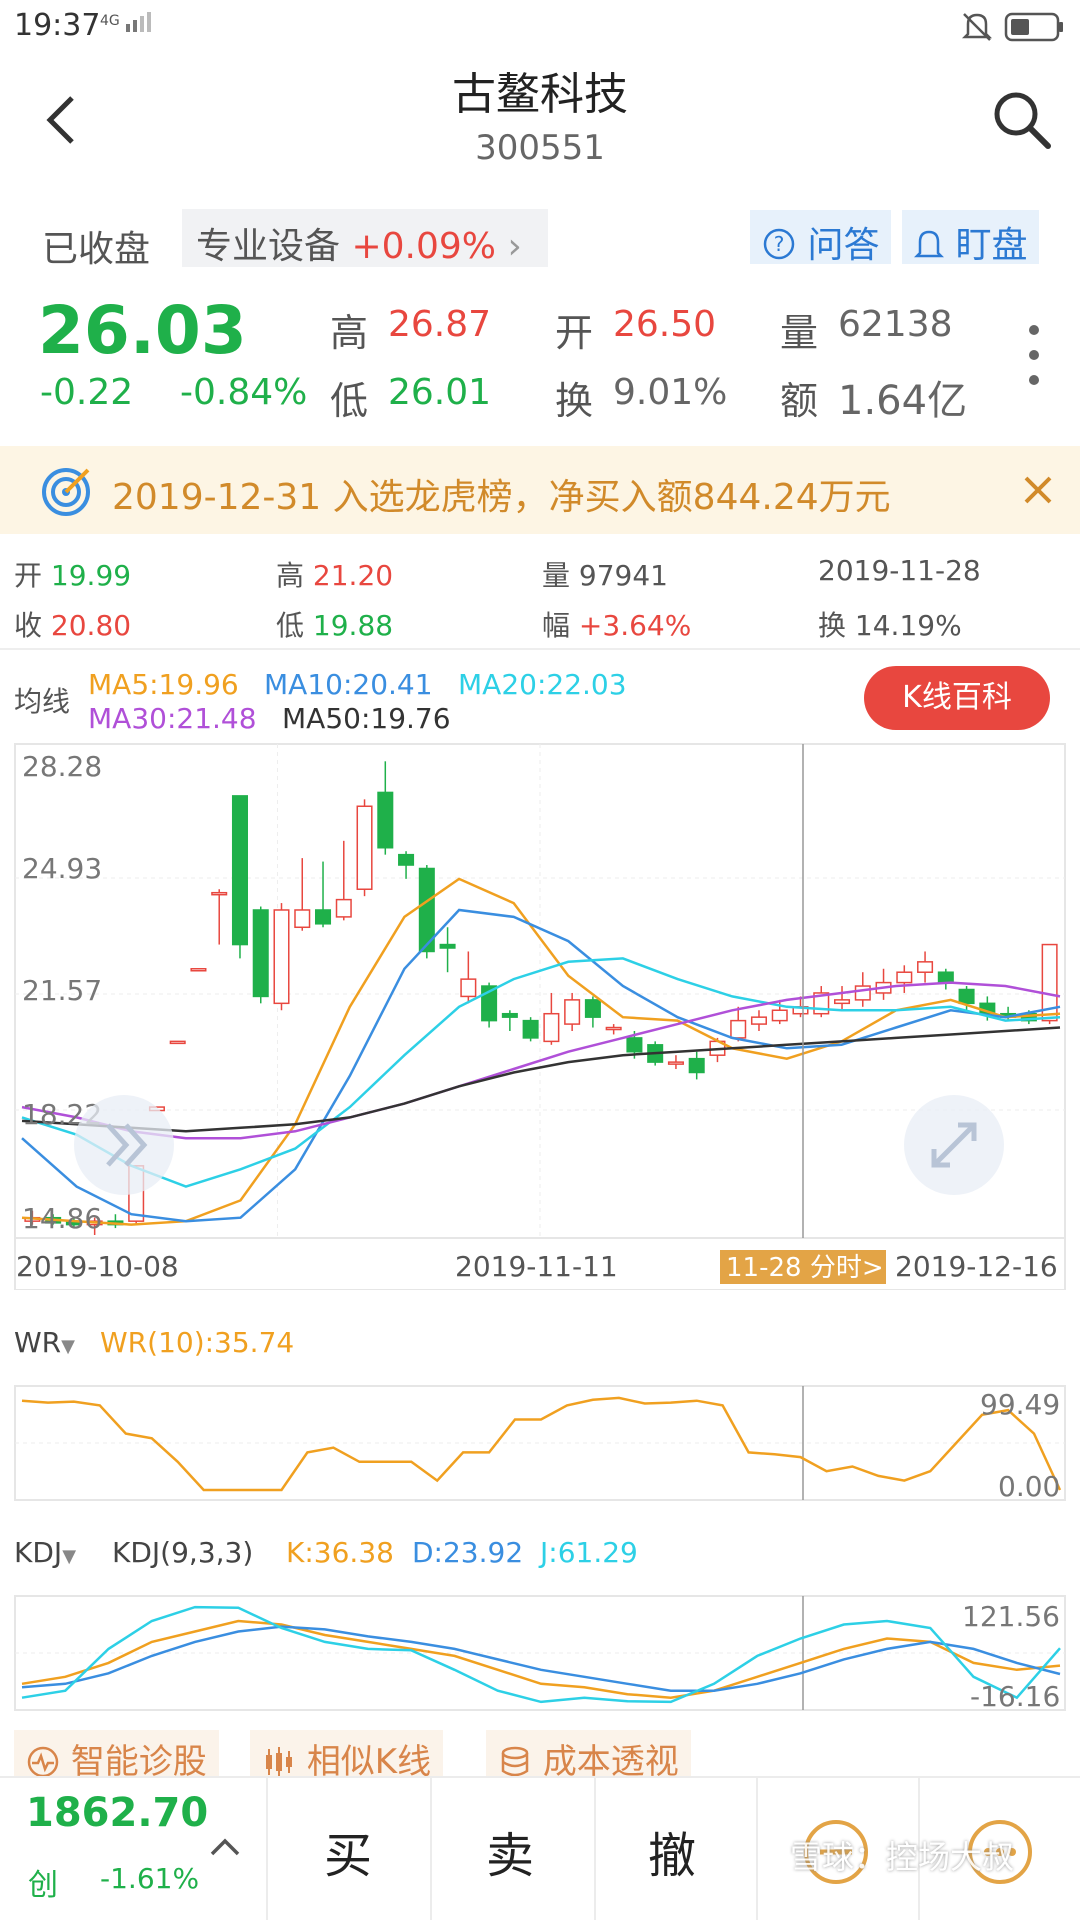 Image resolution: width=1080 pixels, height=1920 pixels. I want to click on volume-value: 62138, so click(895, 324).